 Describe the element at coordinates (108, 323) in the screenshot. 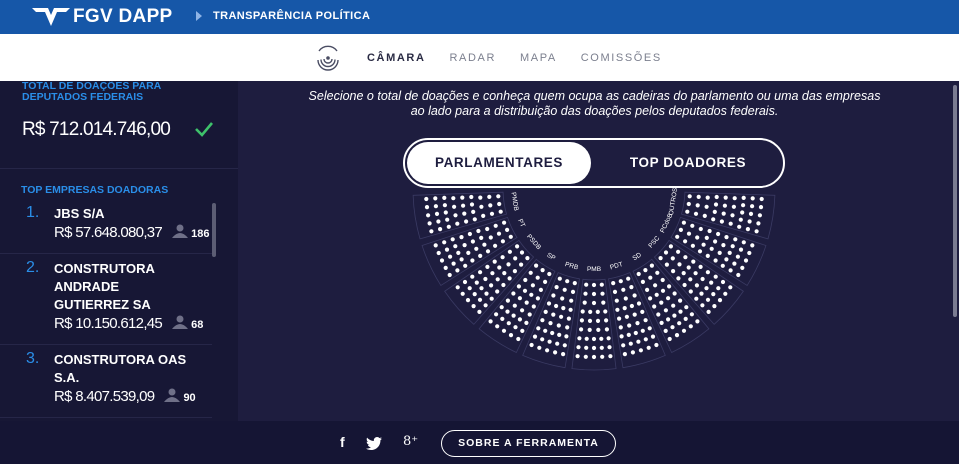

I see `donor-amount: R$ 10.150.612,45` at that location.